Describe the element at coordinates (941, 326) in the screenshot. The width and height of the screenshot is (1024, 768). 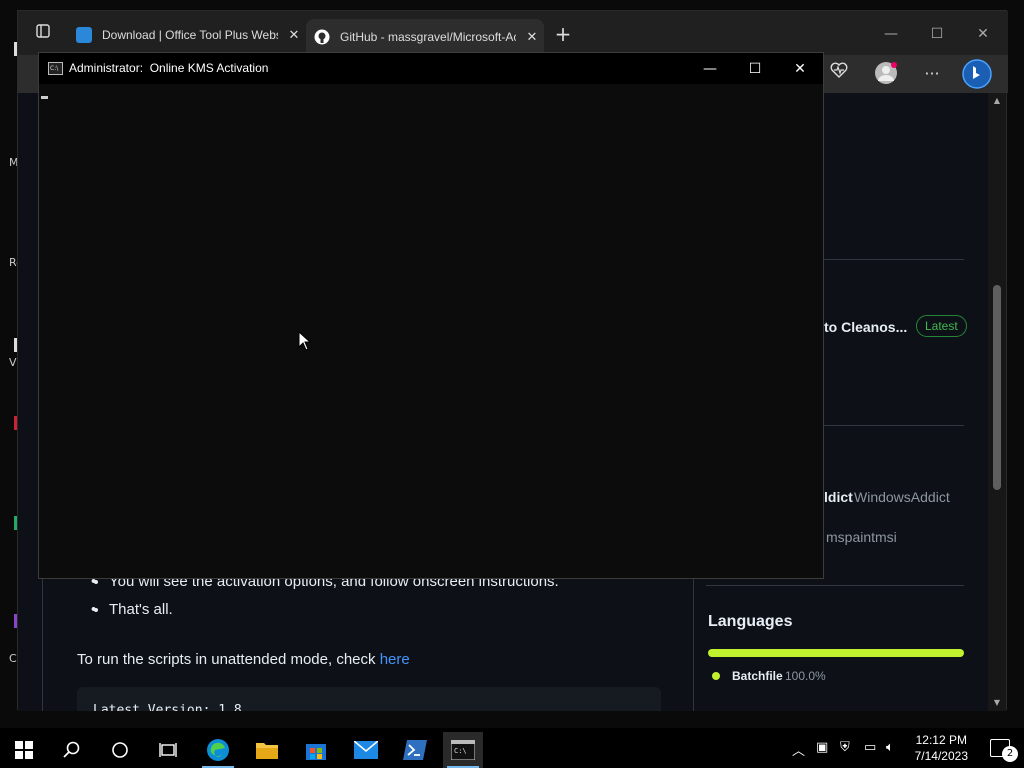
I see `latest-badge: Latest` at that location.